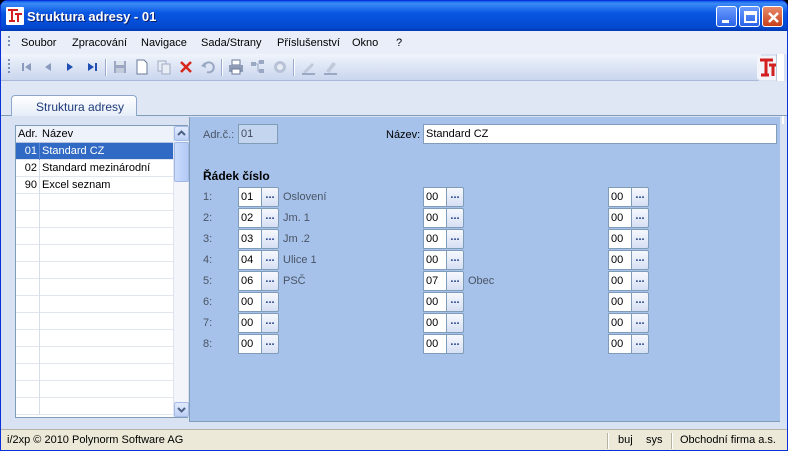 Image resolution: width=788 pixels, height=451 pixels. I want to click on tab-struktura-adresy: Struktura adresy, so click(74, 105).